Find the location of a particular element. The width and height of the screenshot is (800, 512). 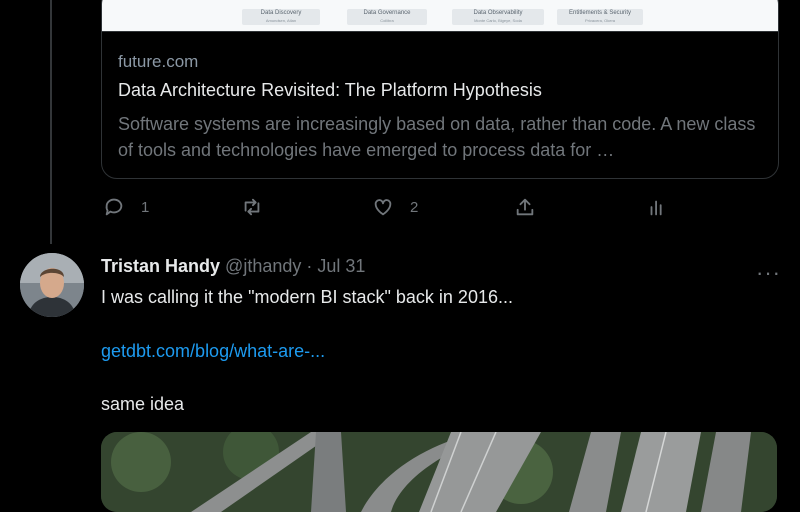

like-count: 2 is located at coordinates (414, 207).